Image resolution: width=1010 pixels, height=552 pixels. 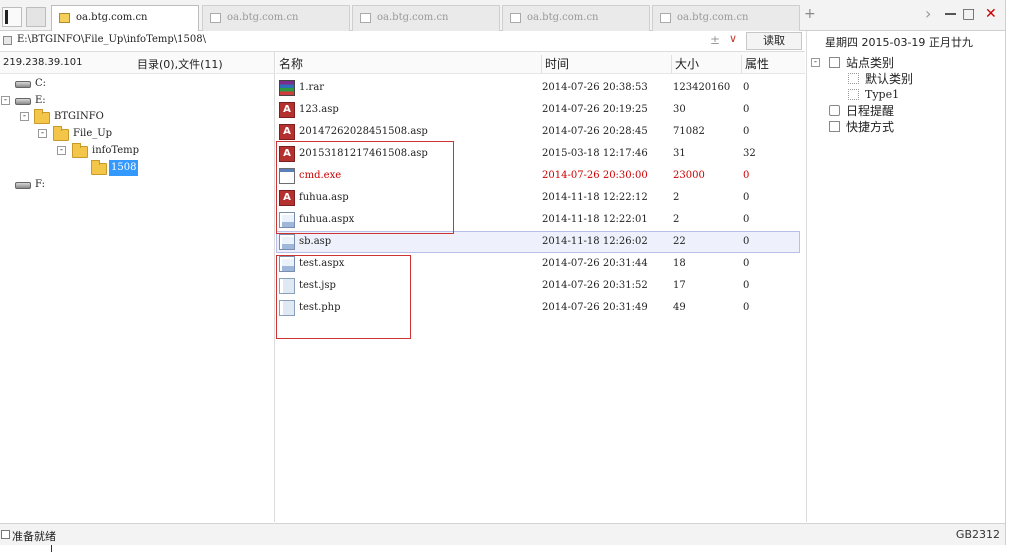 What do you see at coordinates (749, 153) in the screenshot?
I see `file-attr: 32` at bounding box center [749, 153].